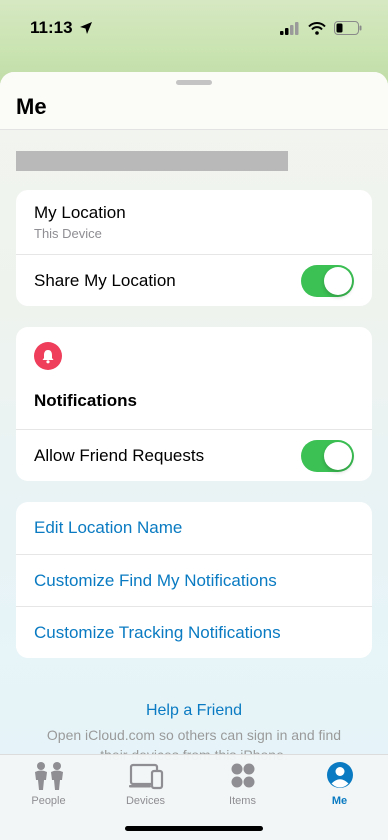 This screenshot has width=388, height=840. What do you see at coordinates (194, 828) in the screenshot?
I see `home-indicator` at bounding box center [194, 828].